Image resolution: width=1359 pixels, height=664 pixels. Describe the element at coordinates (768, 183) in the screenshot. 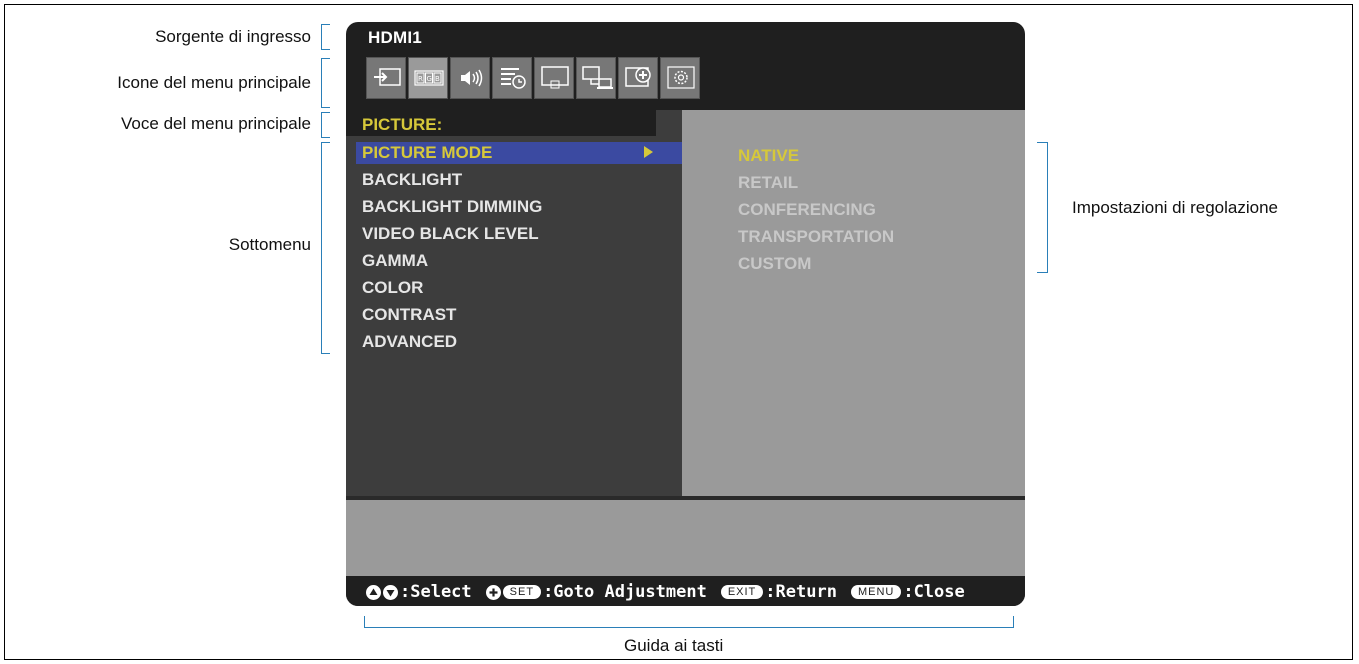

I see `option-retail: RETAIL` at that location.